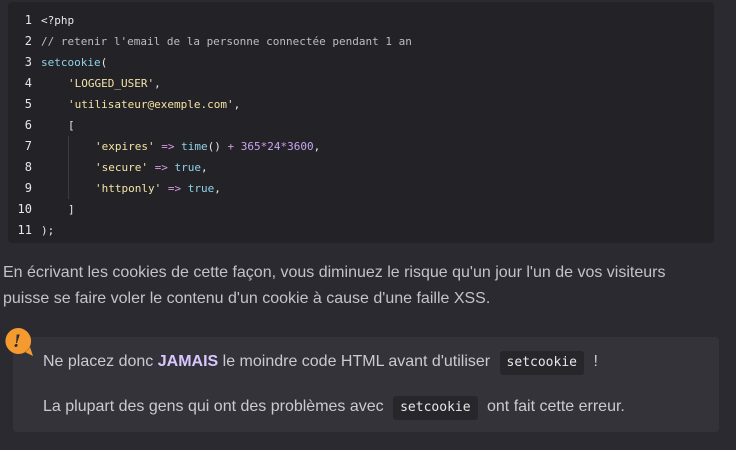 The image size is (736, 450). I want to click on callout-text: !, so click(593, 361).